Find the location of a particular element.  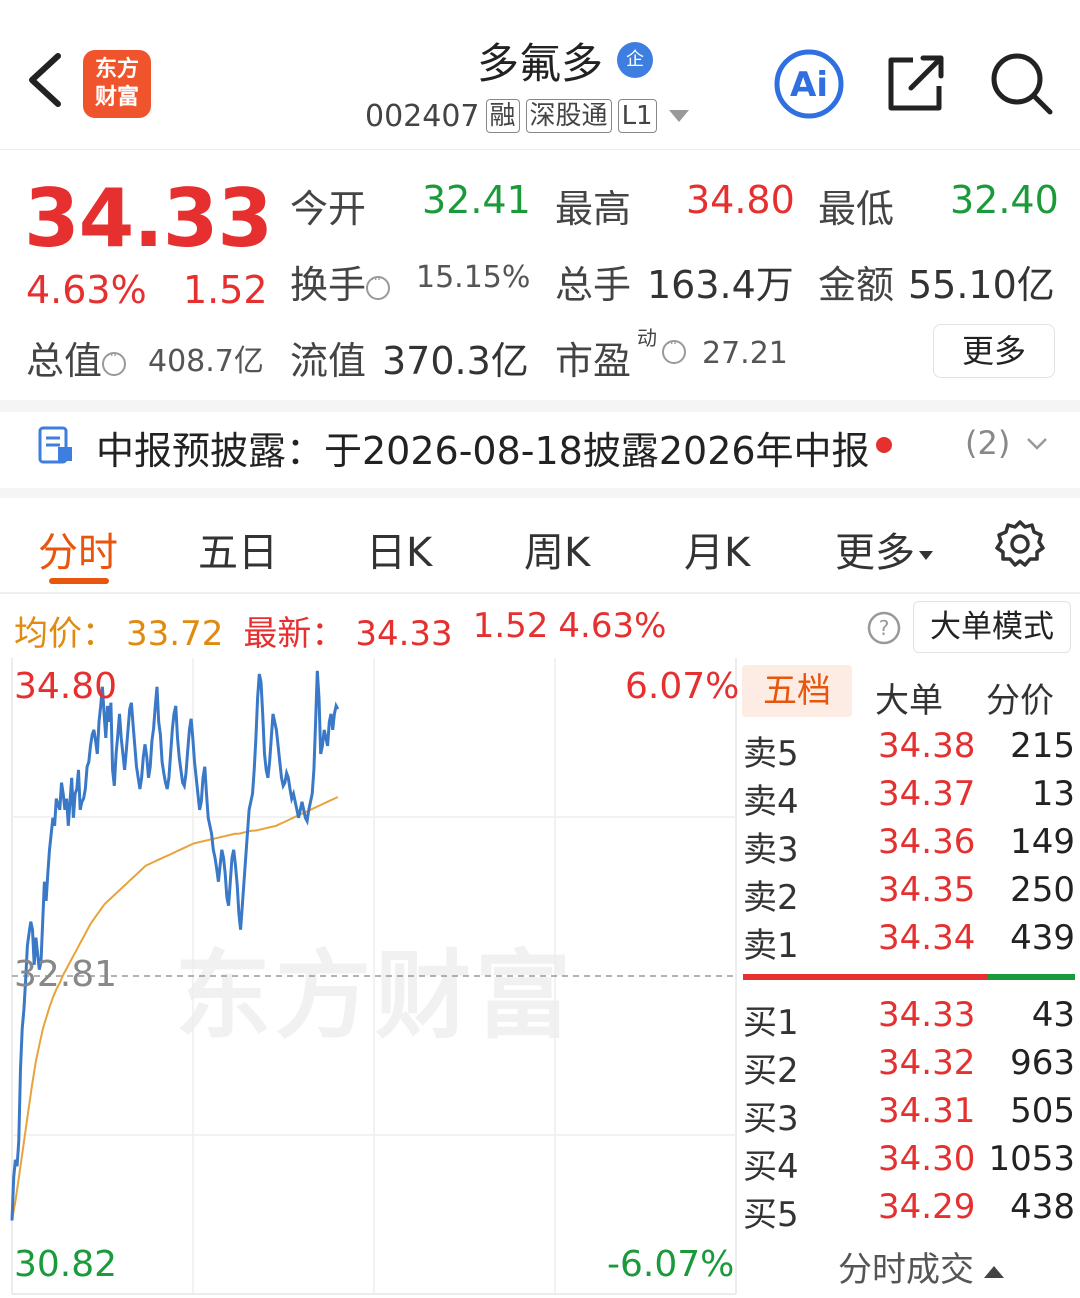

latest-price: 最新： 34.33 is located at coordinates (352, 630).